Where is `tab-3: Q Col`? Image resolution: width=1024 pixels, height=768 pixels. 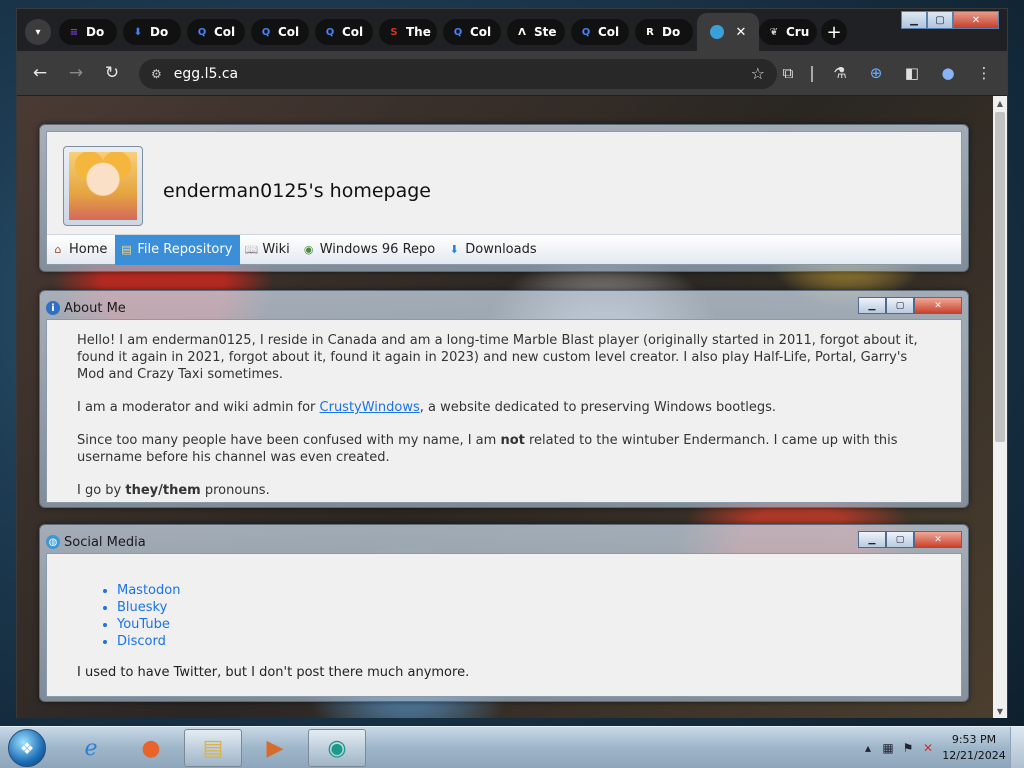 tab-3: Q Col is located at coordinates (280, 32).